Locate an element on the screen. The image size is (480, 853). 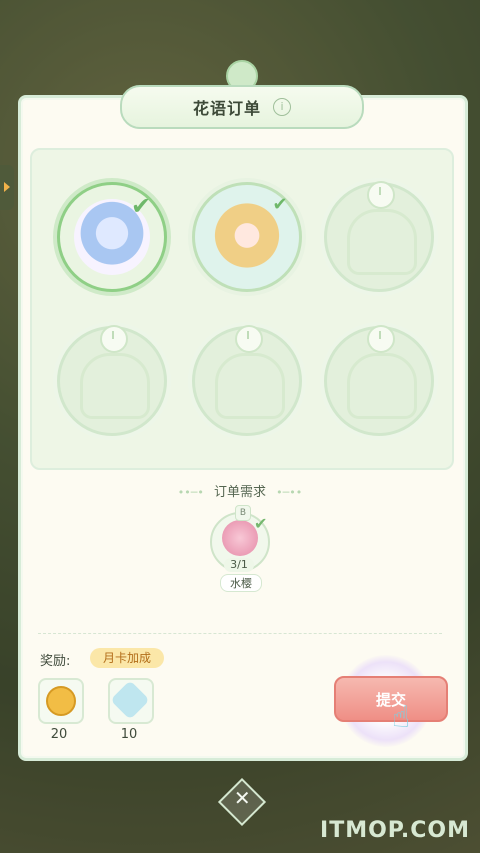
item-count: 3/1 is located at coordinates (239, 565).